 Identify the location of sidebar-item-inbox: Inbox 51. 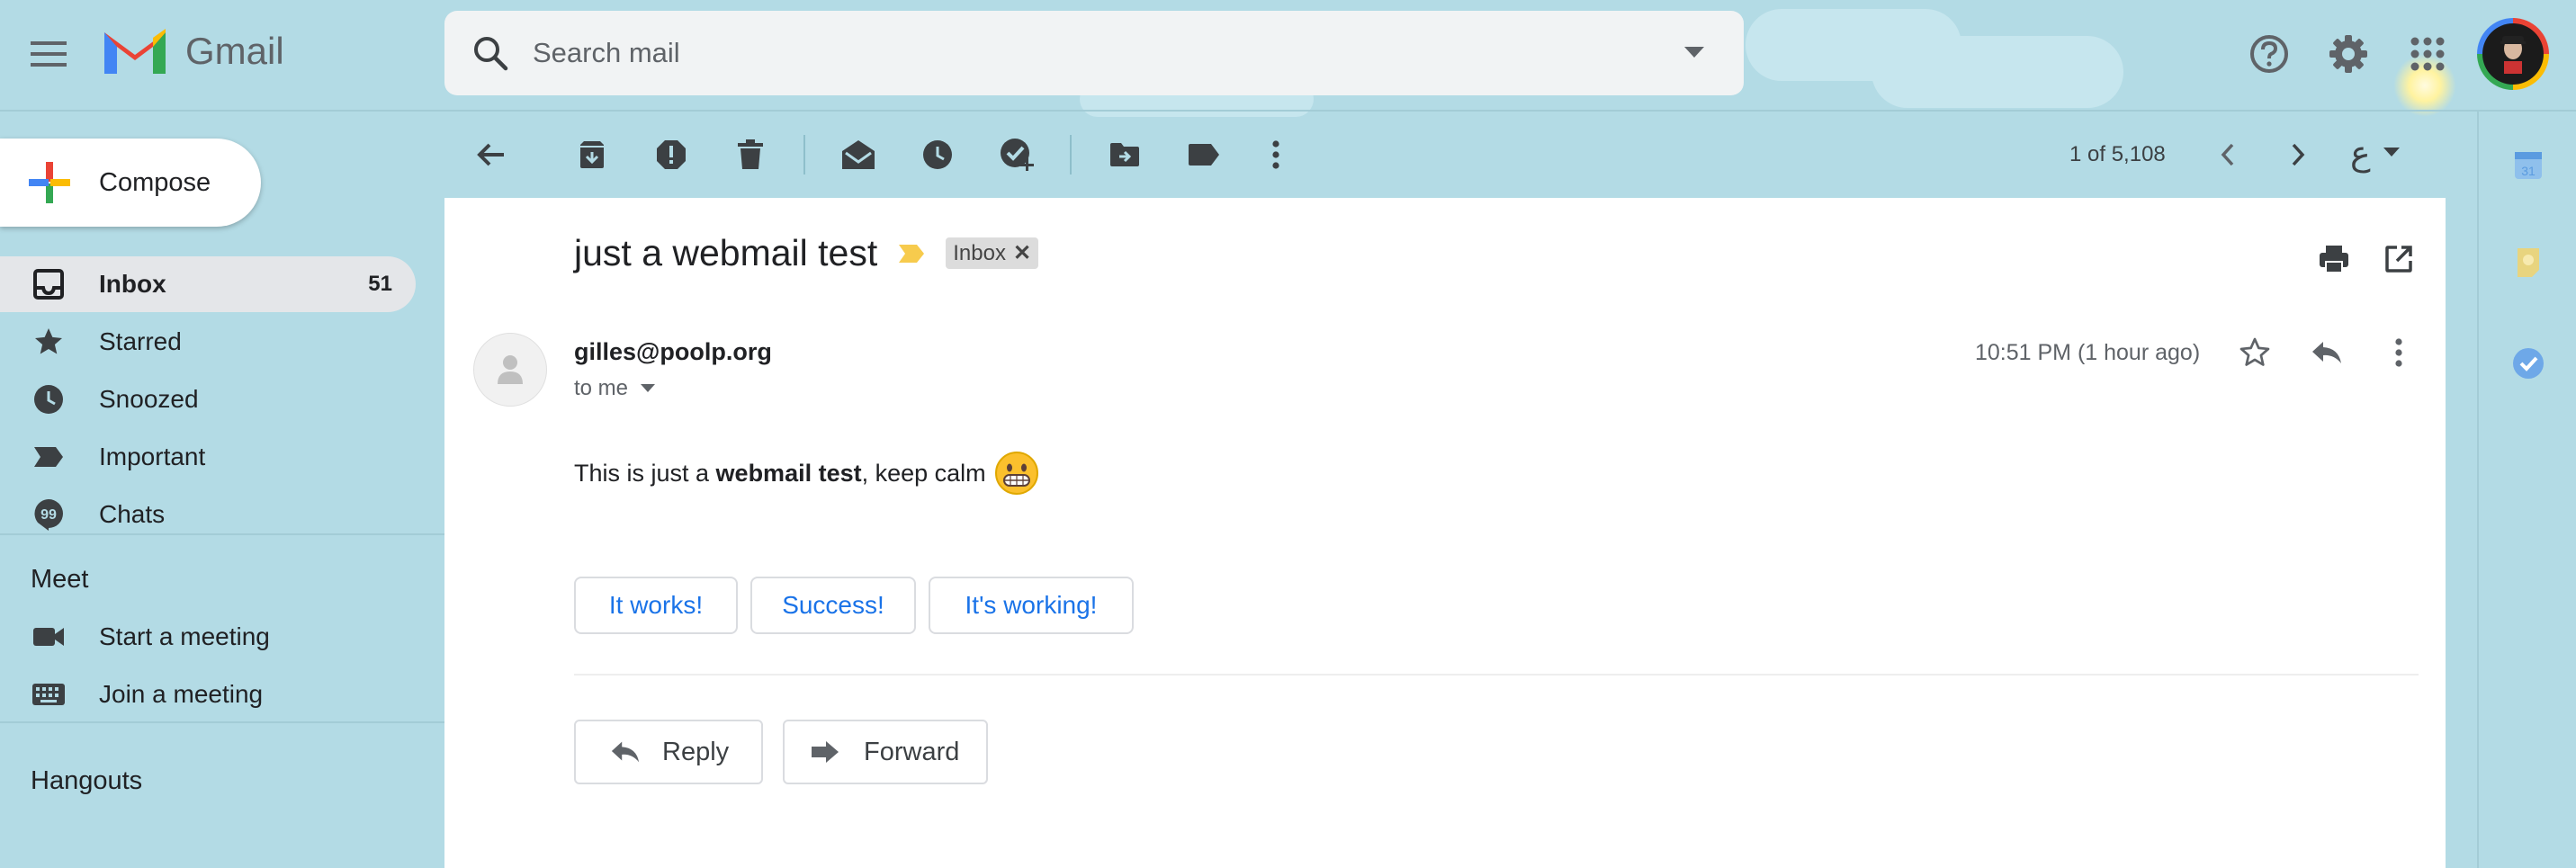
(208, 284).